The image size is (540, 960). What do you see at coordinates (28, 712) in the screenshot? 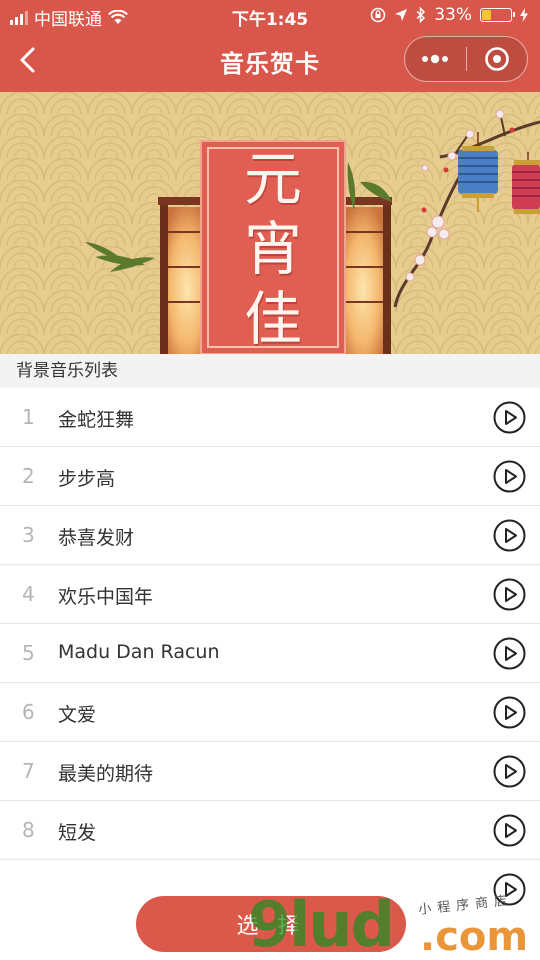
I see `song-index: 6` at bounding box center [28, 712].